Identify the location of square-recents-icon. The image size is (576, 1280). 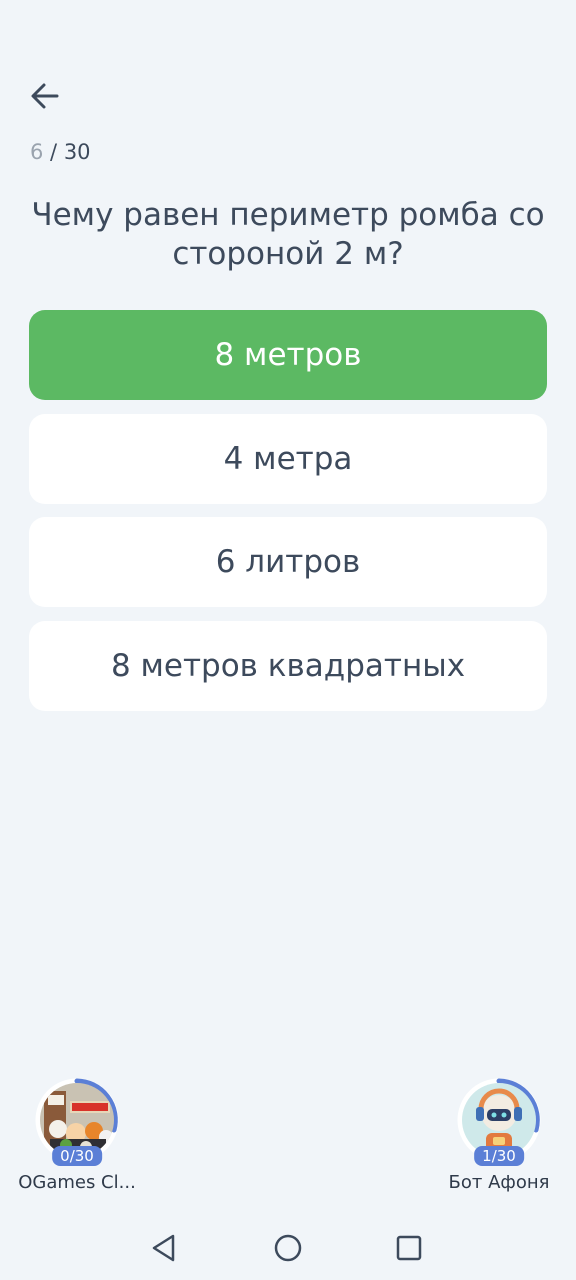
(409, 1248).